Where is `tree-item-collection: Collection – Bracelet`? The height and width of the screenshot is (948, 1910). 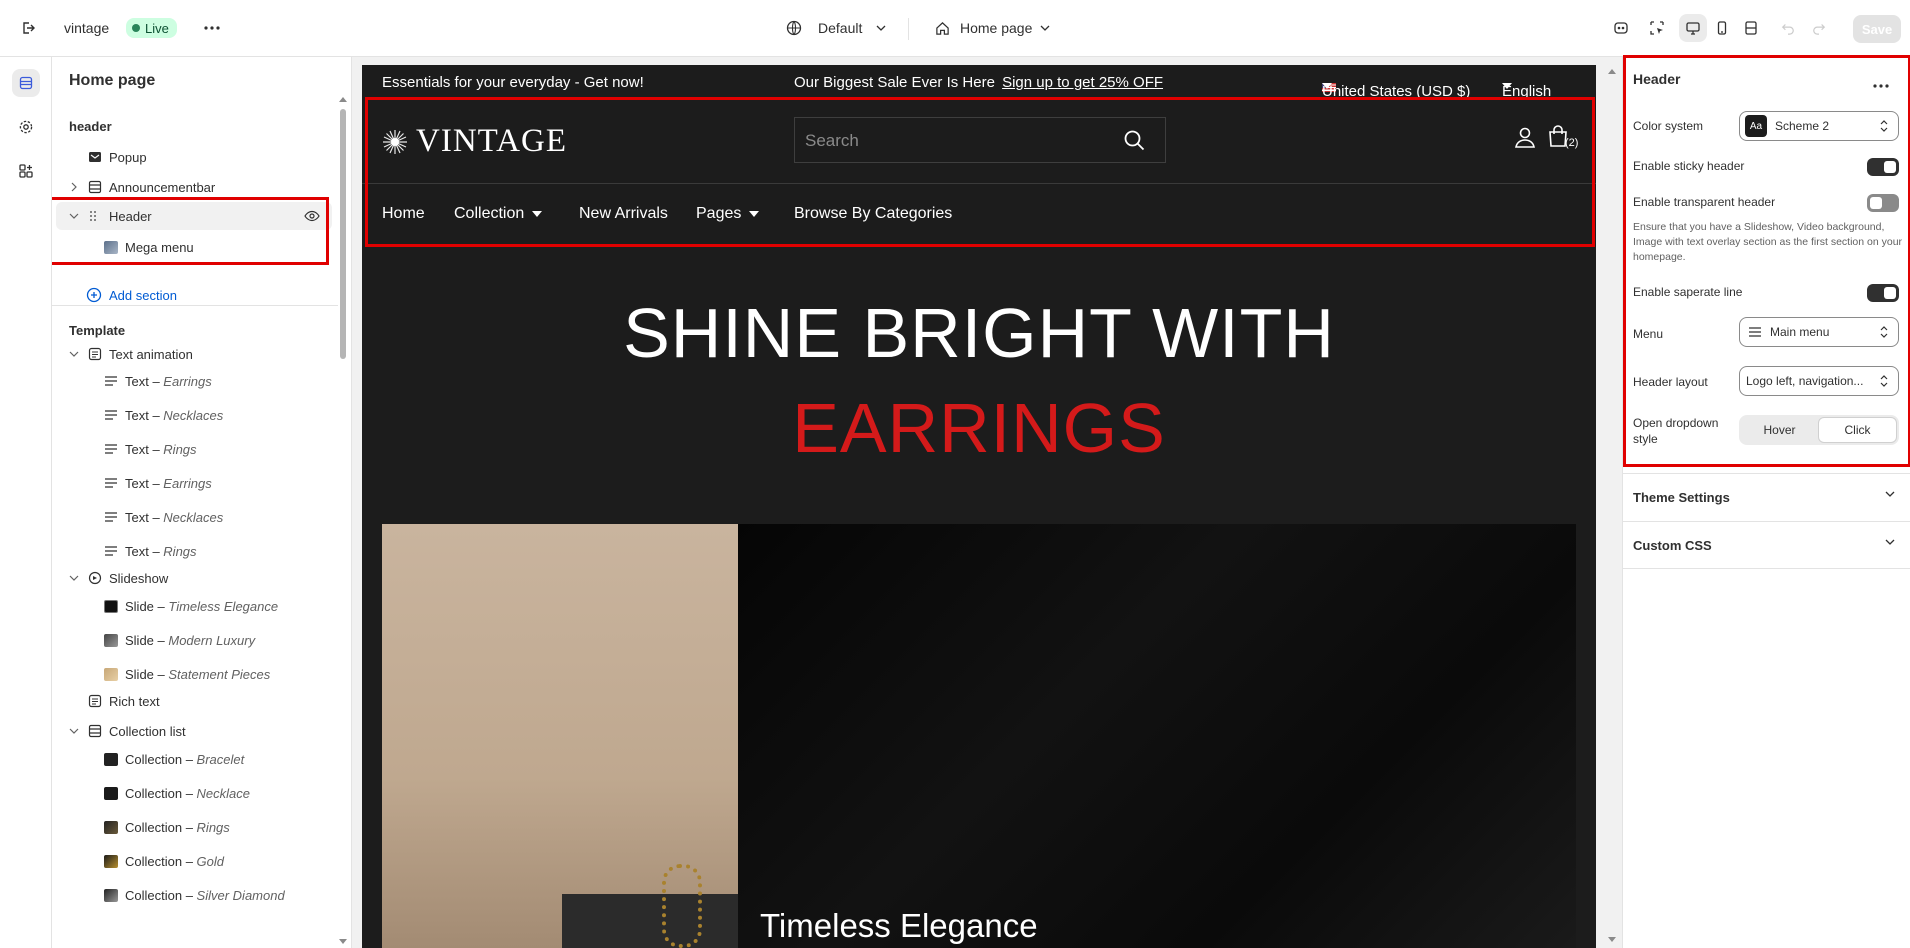 tree-item-collection: Collection – Bracelet is located at coordinates (195, 759).